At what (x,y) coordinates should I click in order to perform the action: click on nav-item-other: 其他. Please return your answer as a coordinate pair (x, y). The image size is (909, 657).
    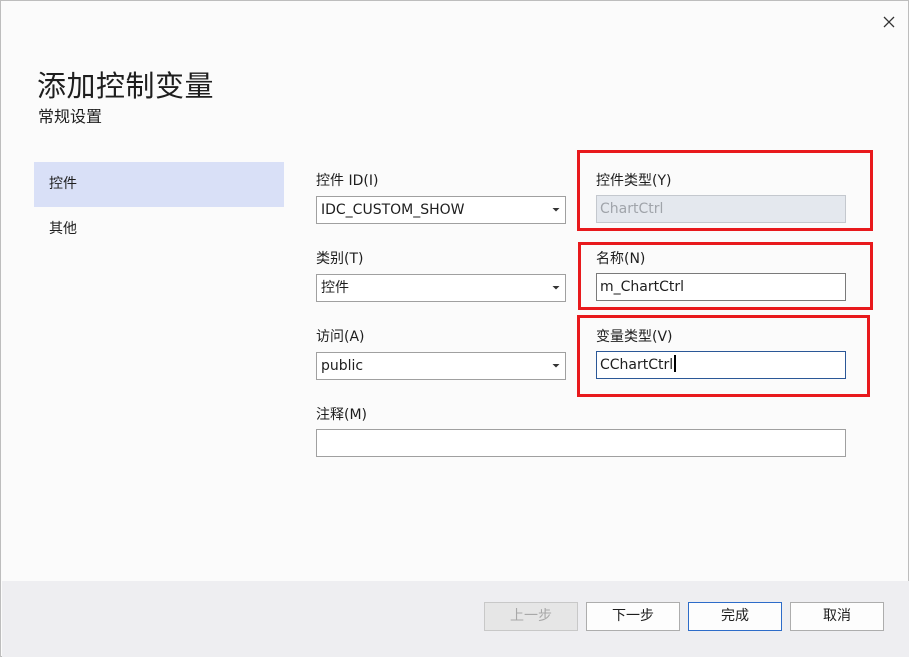
    Looking at the image, I should click on (159, 229).